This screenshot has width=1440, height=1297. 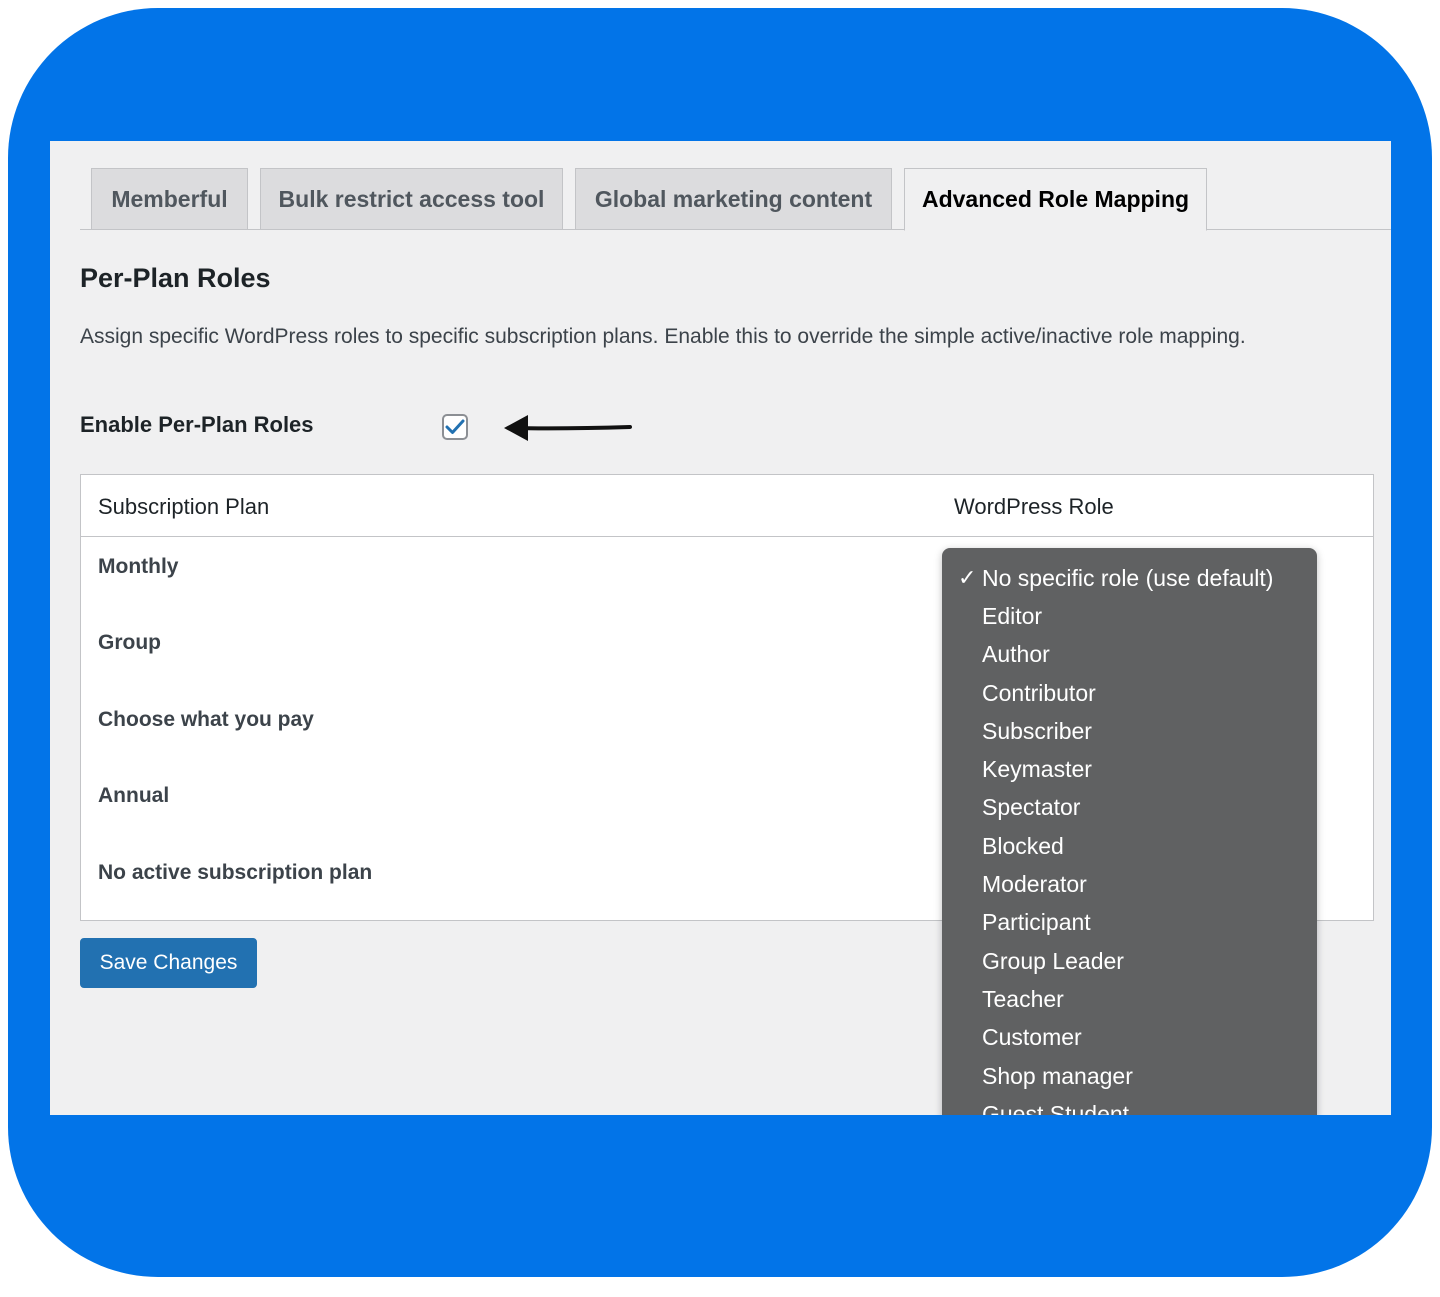 What do you see at coordinates (1129, 923) in the screenshot?
I see `dropdown-option: Participant` at bounding box center [1129, 923].